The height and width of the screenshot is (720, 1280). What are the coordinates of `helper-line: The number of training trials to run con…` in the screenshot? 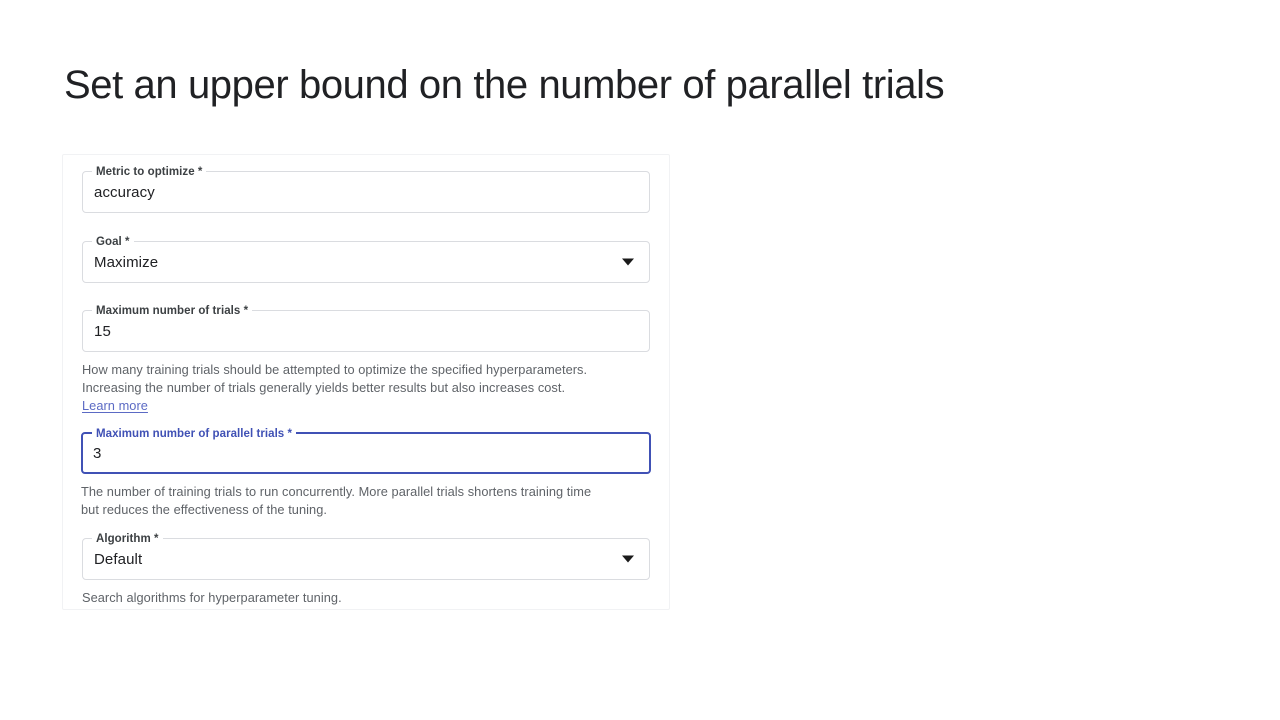 It's located at (336, 491).